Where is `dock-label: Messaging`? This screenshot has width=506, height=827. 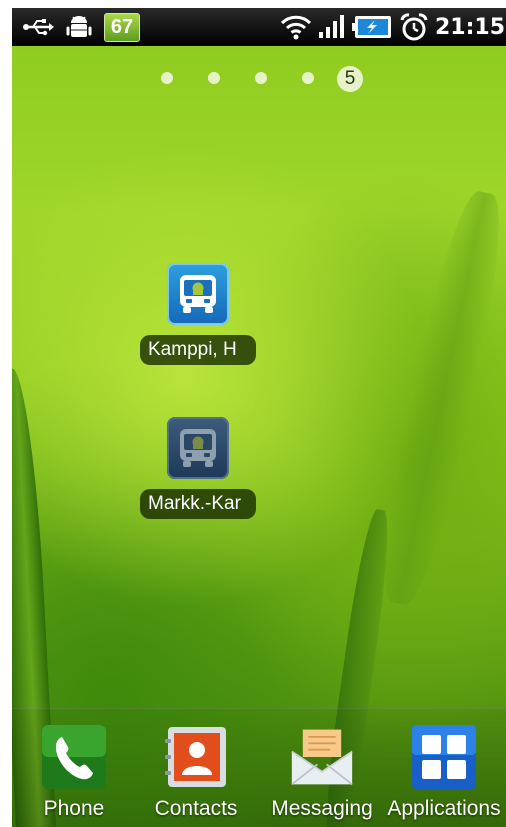 dock-label: Messaging is located at coordinates (322, 809).